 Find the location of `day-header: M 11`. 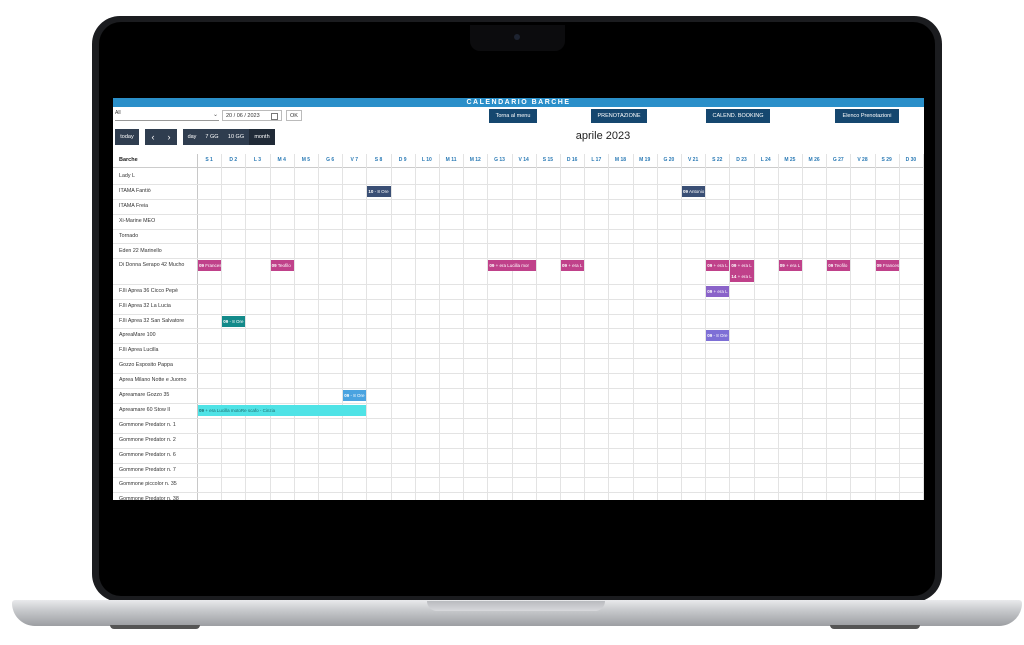

day-header: M 11 is located at coordinates (451, 160).